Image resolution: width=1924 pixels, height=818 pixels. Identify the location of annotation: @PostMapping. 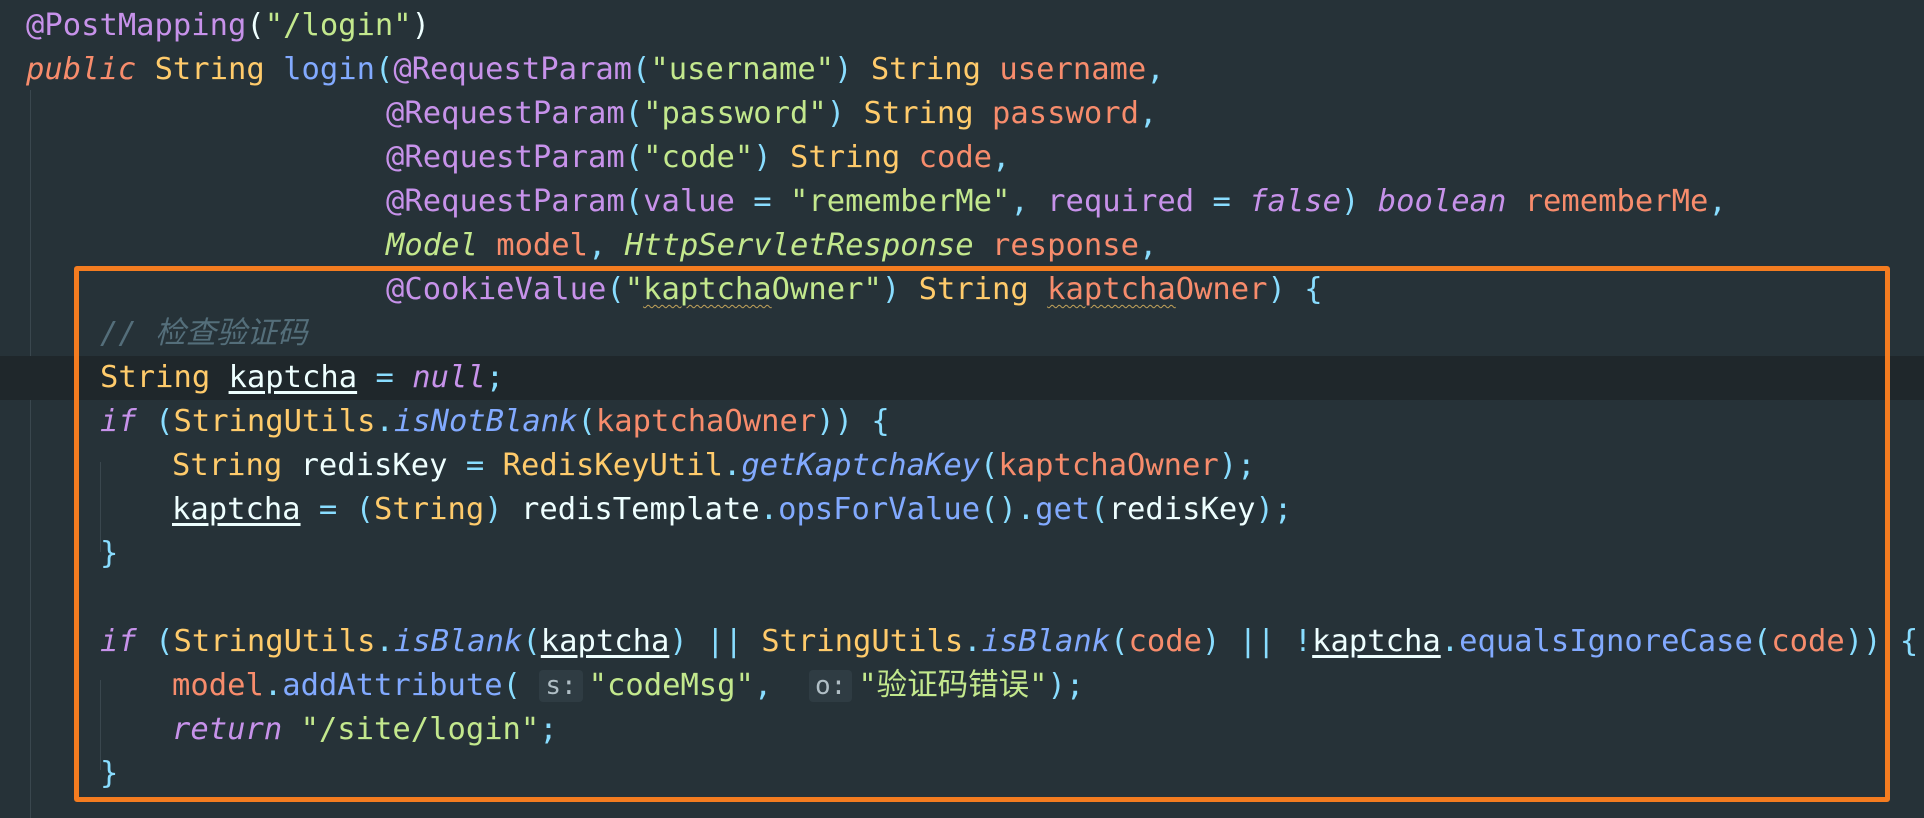
(136, 25).